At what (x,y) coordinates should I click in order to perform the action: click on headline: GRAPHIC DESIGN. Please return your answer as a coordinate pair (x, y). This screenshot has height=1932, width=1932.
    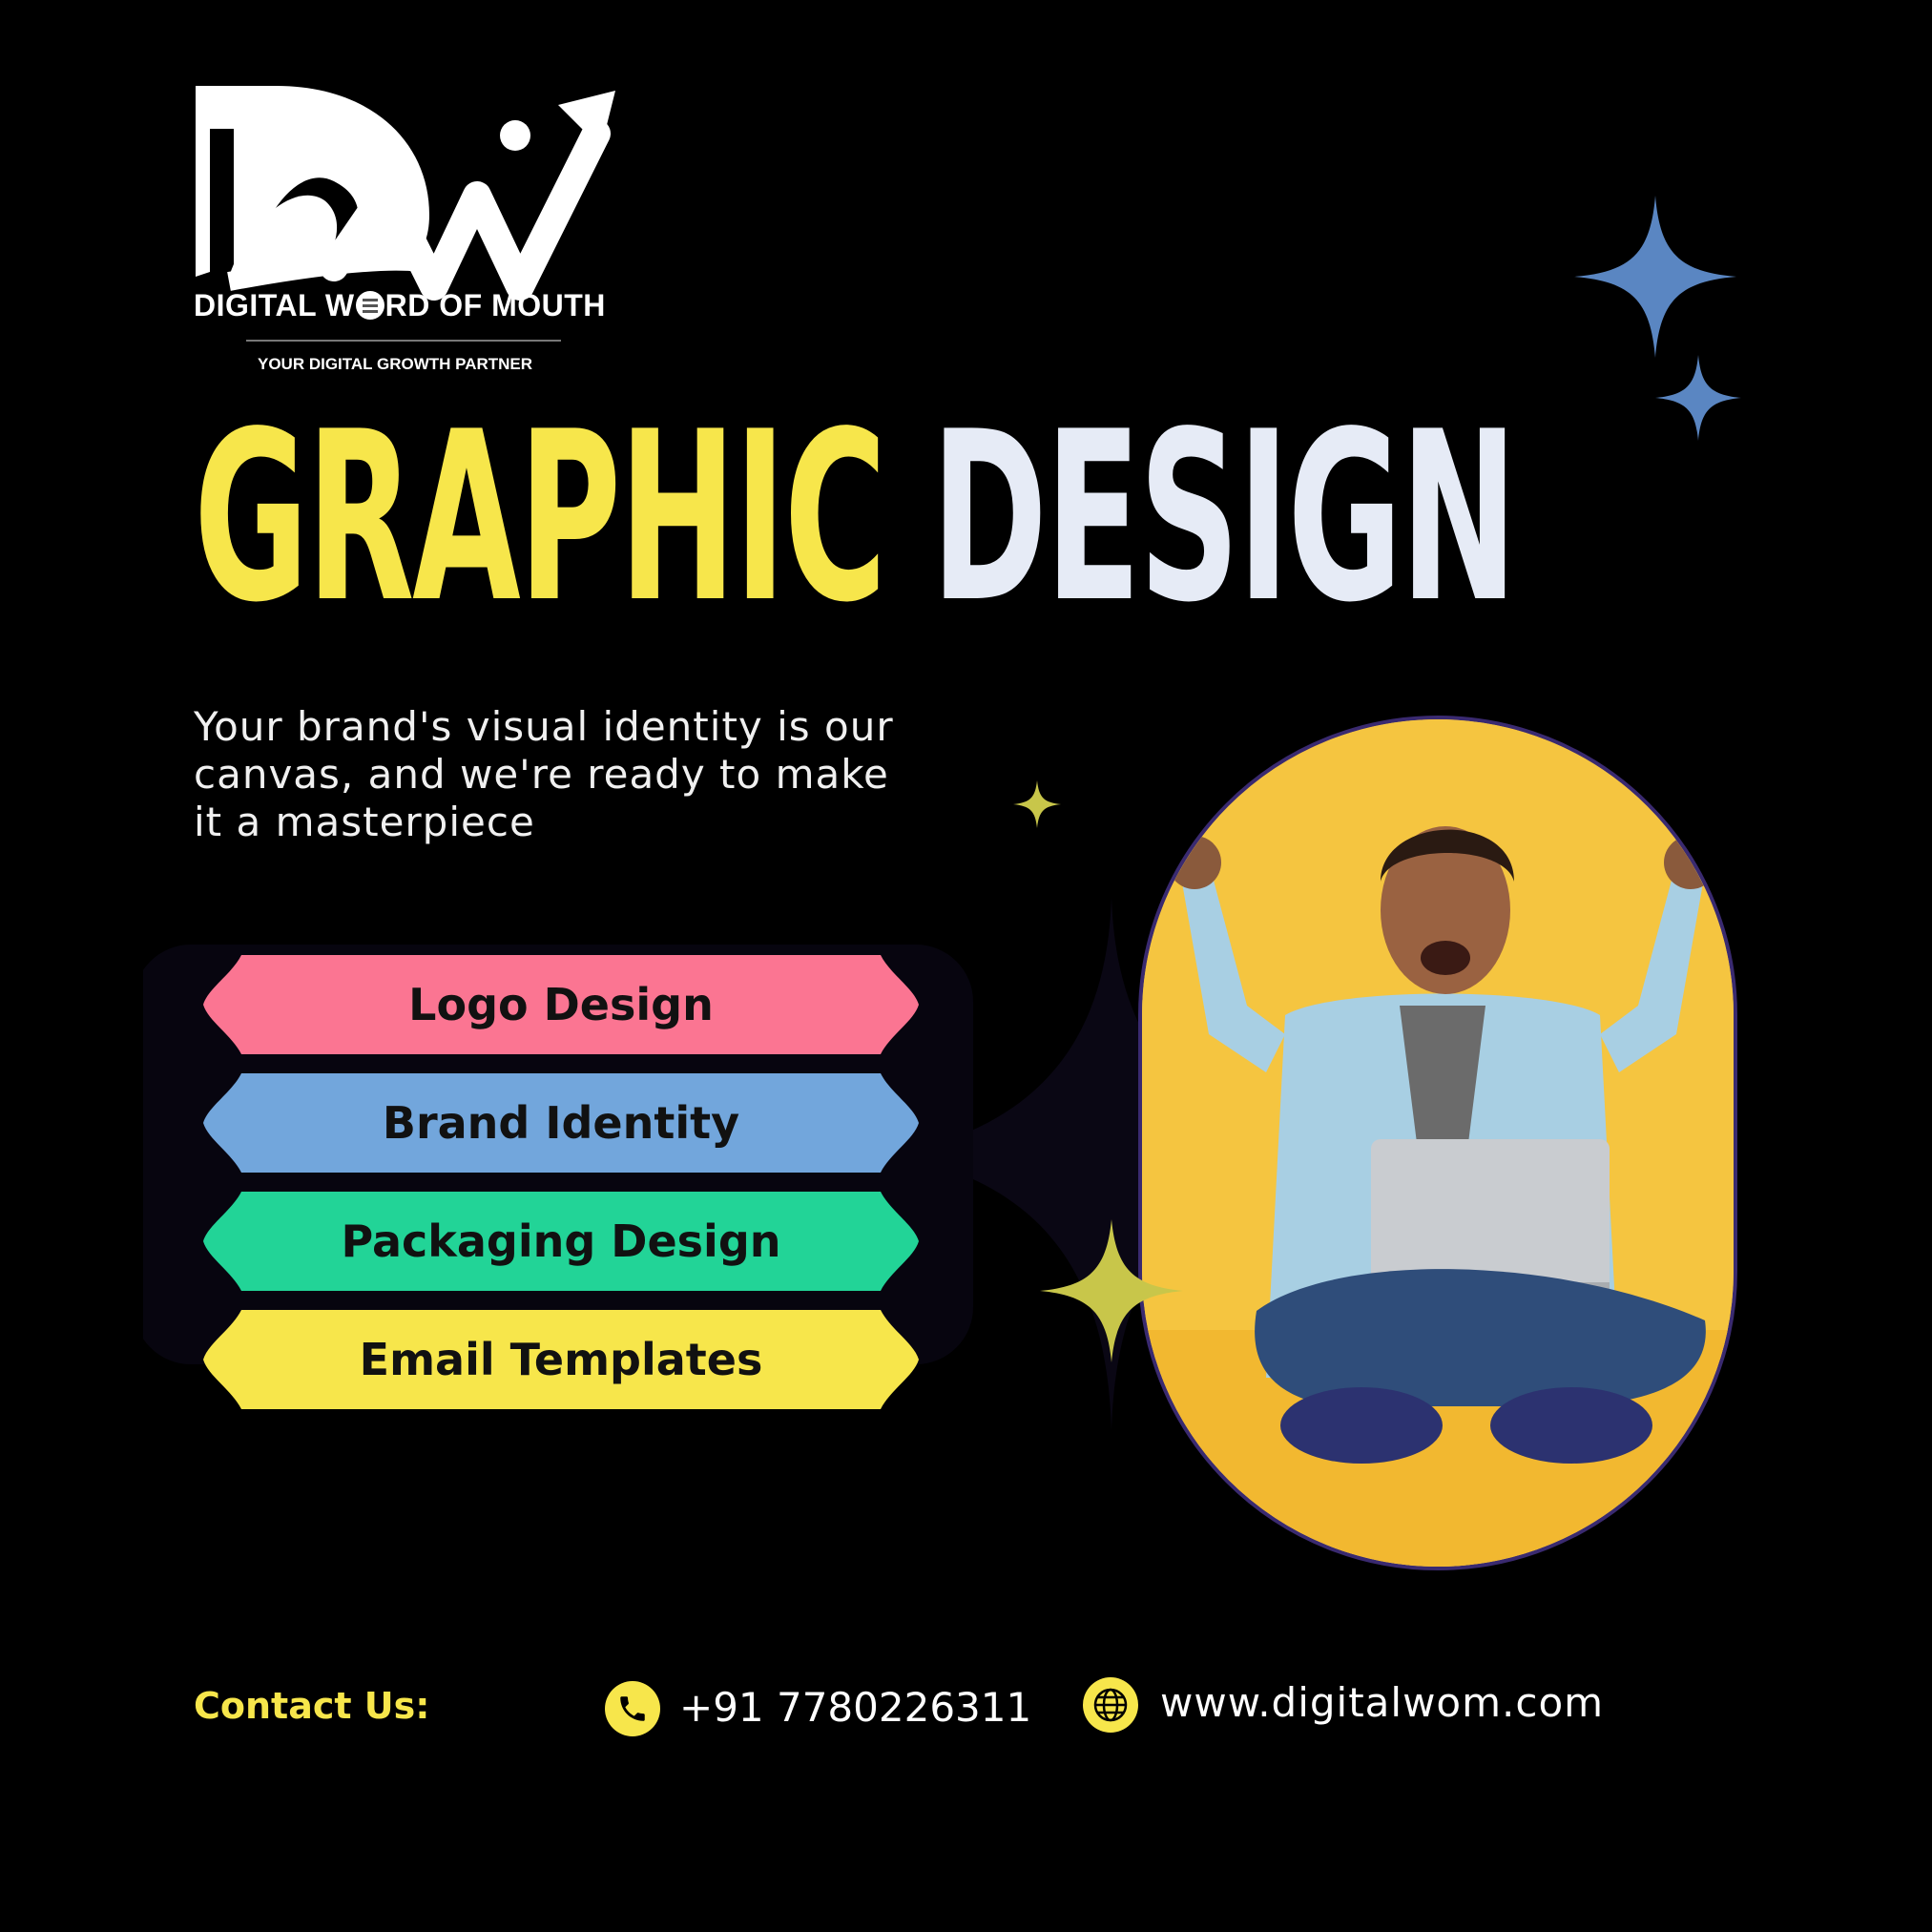
    Looking at the image, I should click on (856, 517).